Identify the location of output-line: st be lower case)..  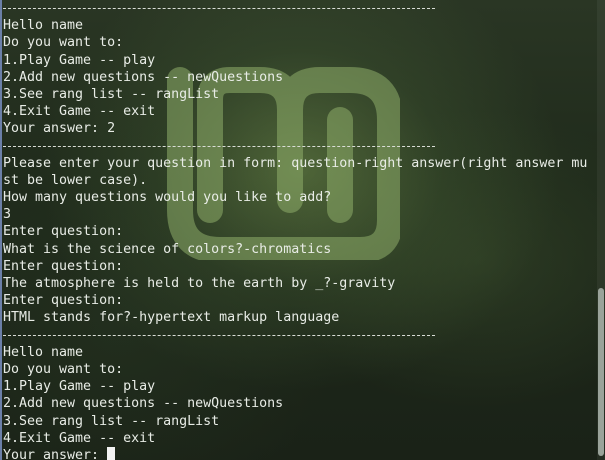
(75, 180).